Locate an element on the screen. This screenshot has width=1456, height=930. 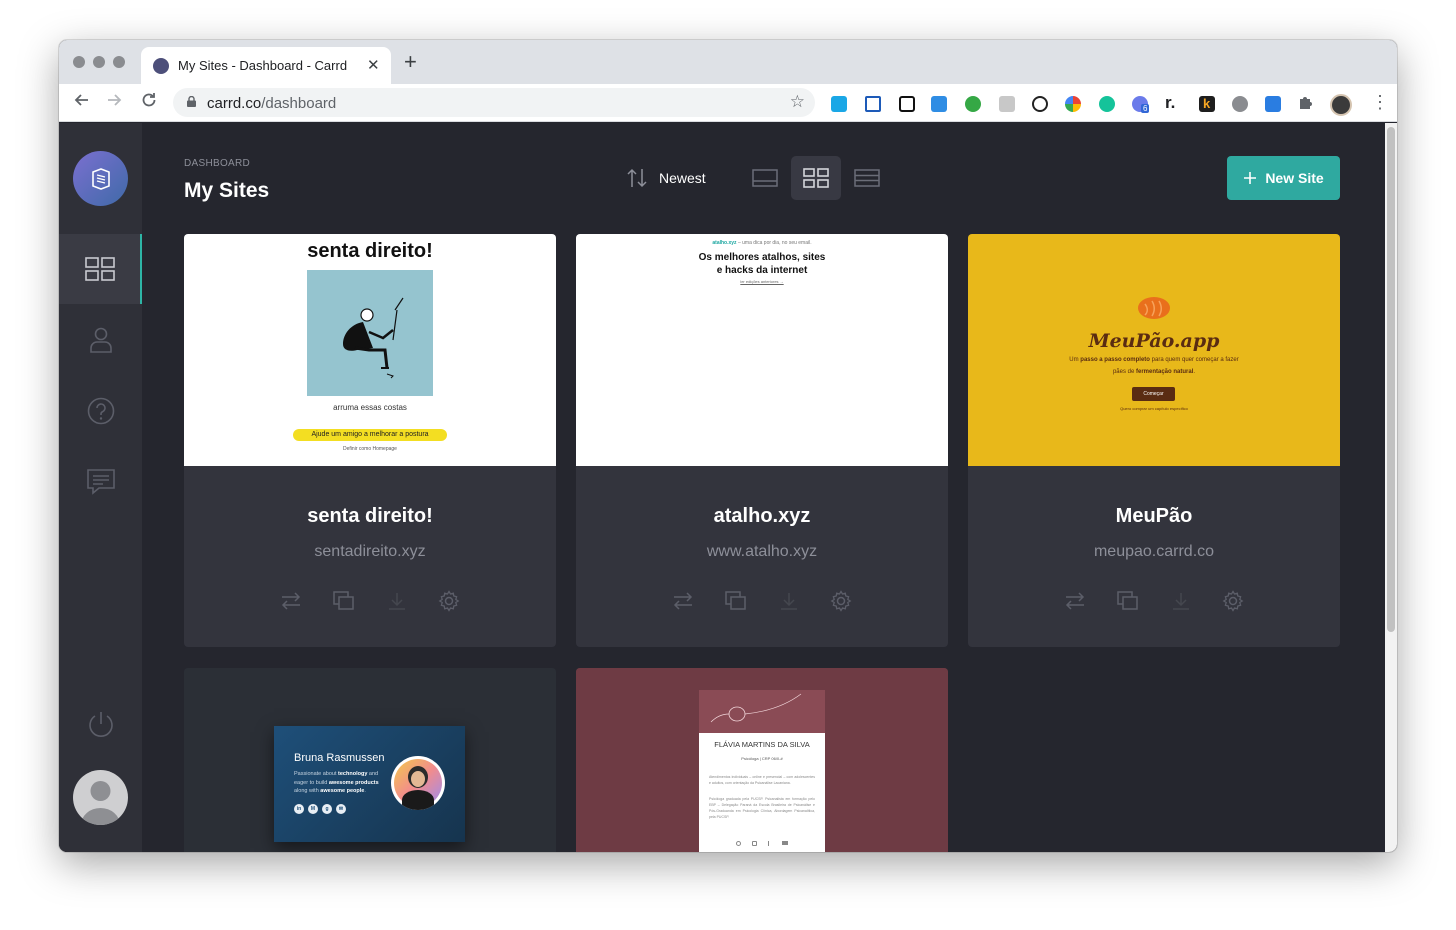
power-icon is located at coordinates (100, 724).